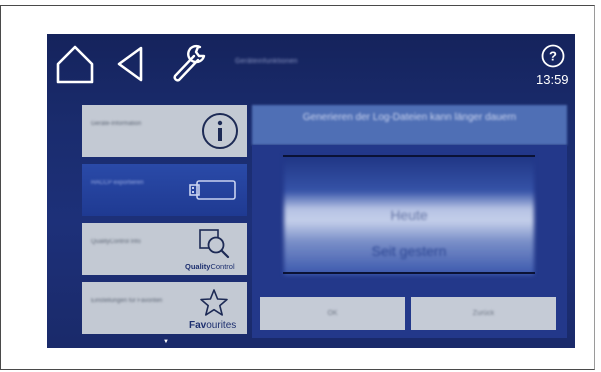 The width and height of the screenshot is (601, 372). What do you see at coordinates (220, 131) in the screenshot?
I see `info-icon` at bounding box center [220, 131].